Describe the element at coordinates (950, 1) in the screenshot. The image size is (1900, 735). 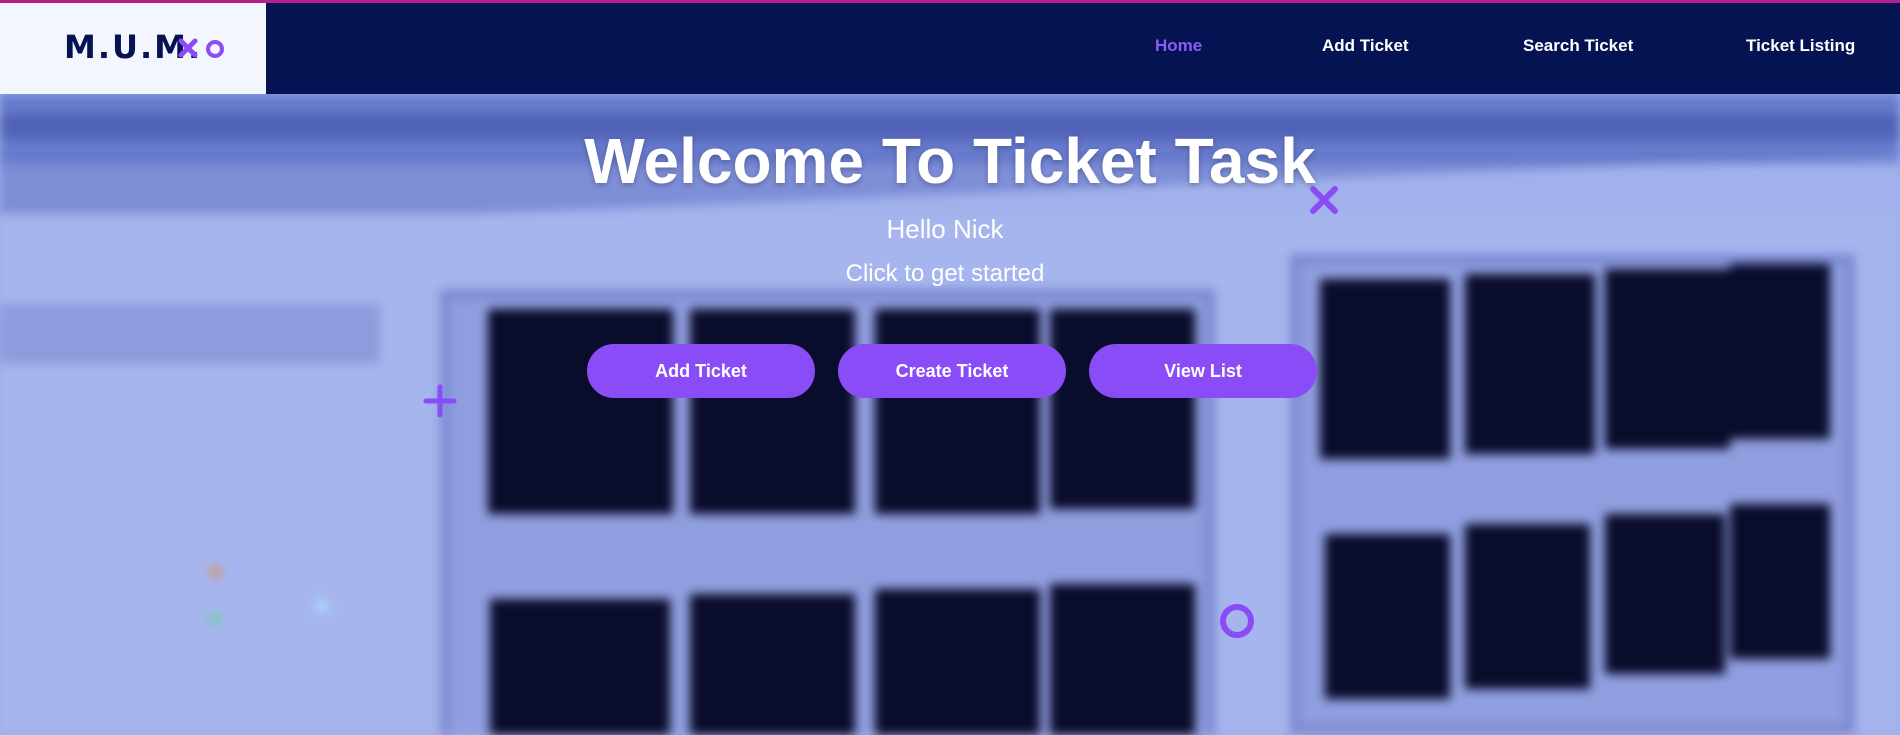
I see `top-accent-line` at that location.